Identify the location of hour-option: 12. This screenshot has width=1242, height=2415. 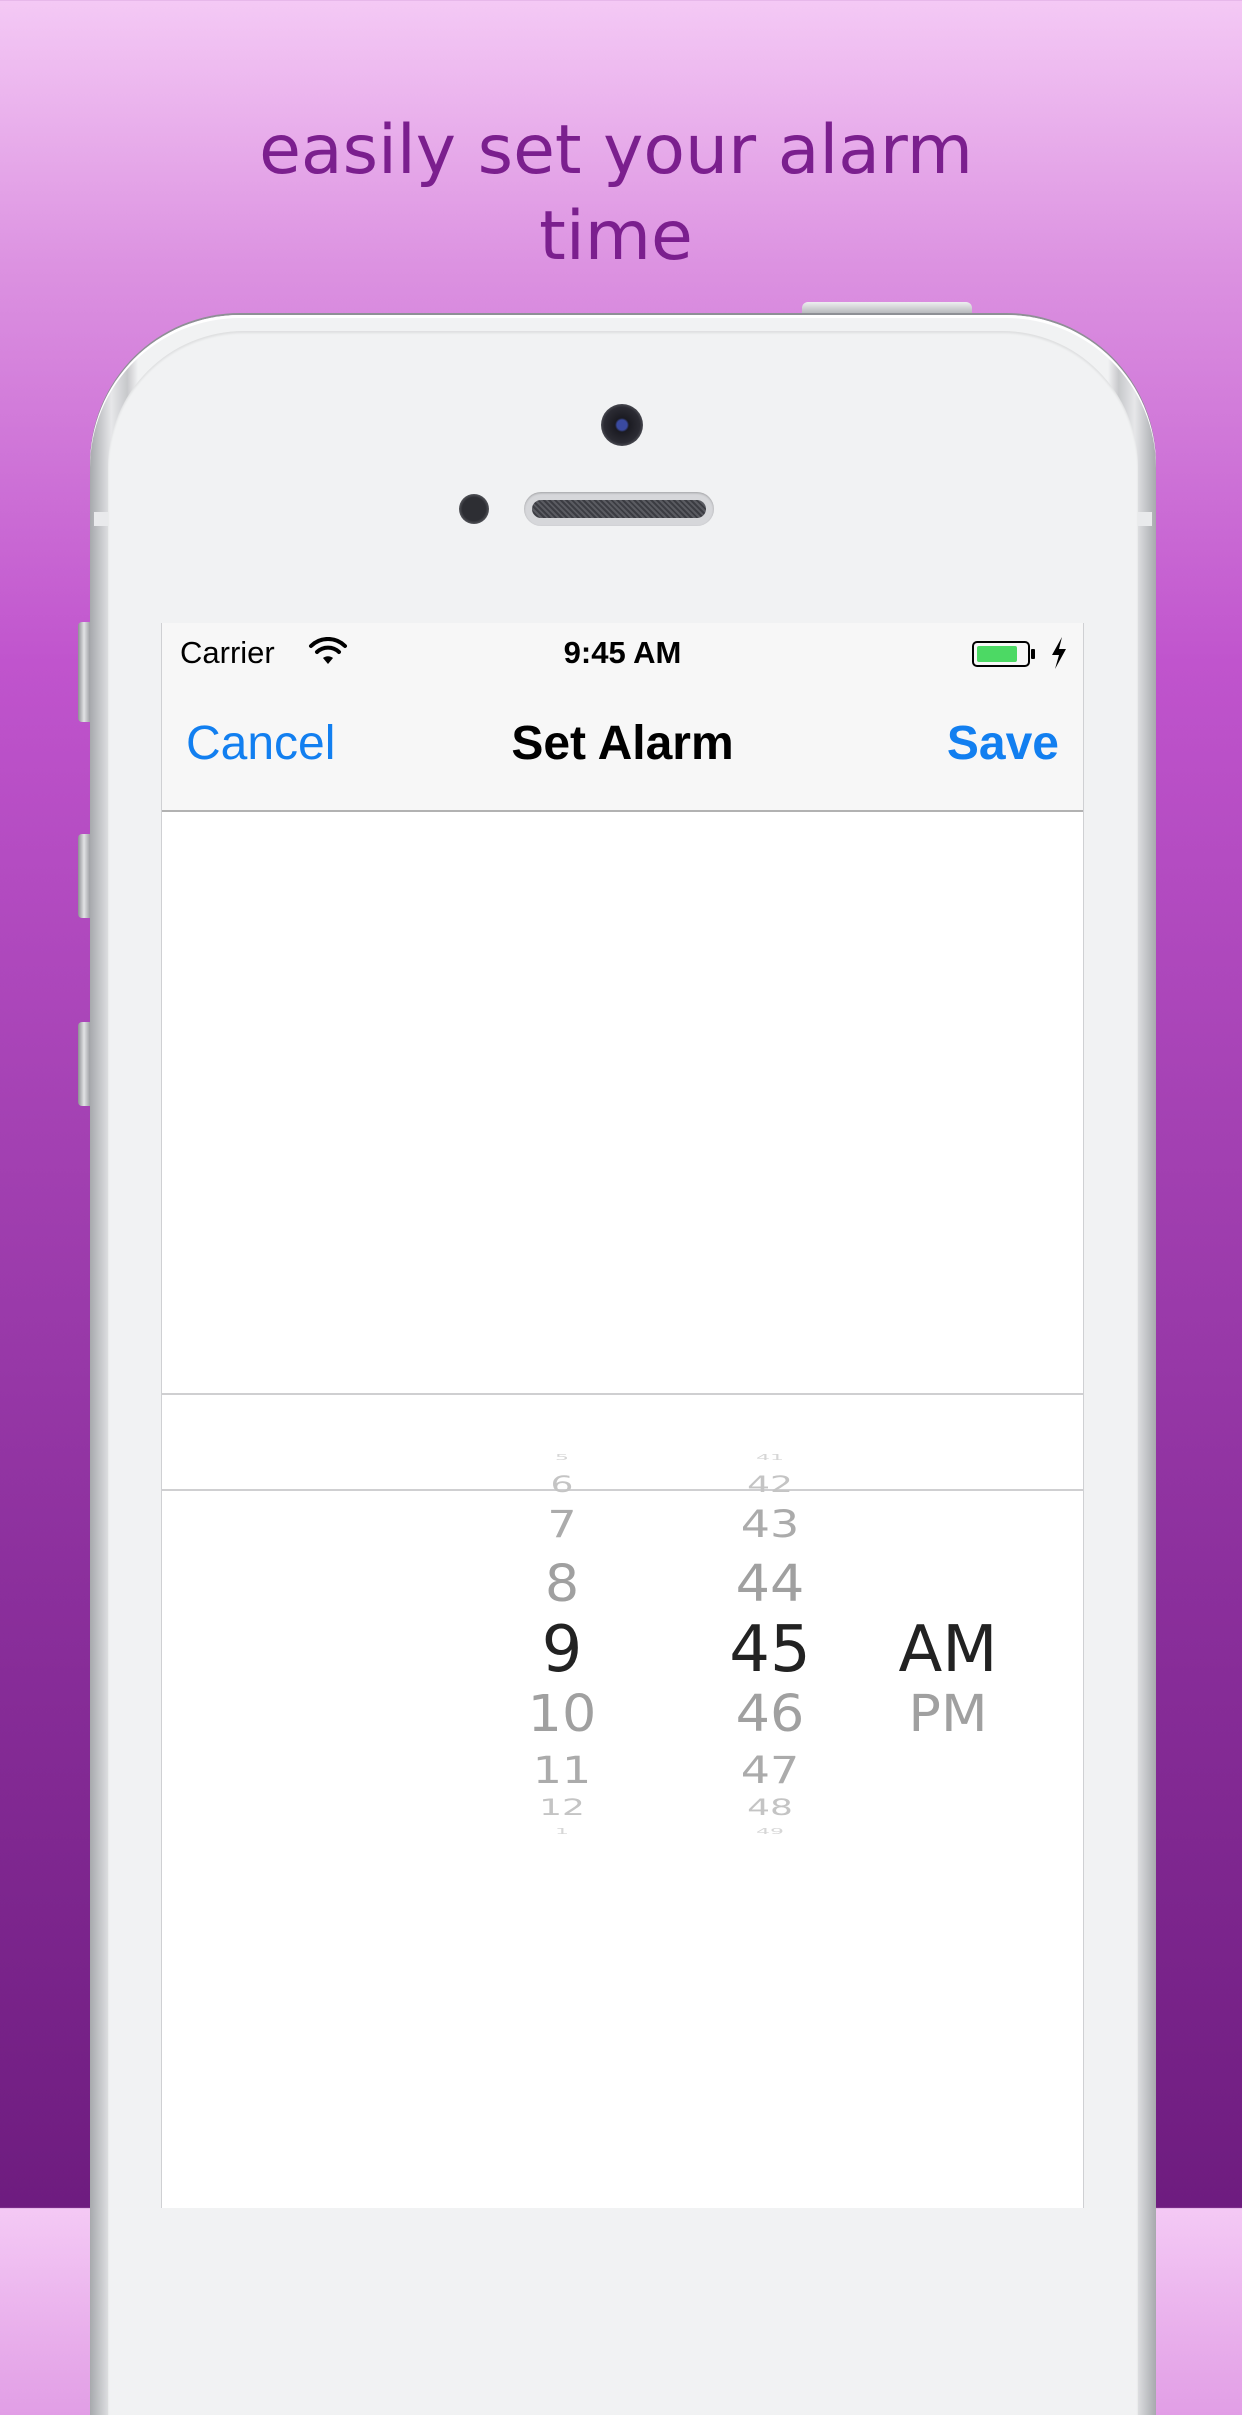
(562, 1808).